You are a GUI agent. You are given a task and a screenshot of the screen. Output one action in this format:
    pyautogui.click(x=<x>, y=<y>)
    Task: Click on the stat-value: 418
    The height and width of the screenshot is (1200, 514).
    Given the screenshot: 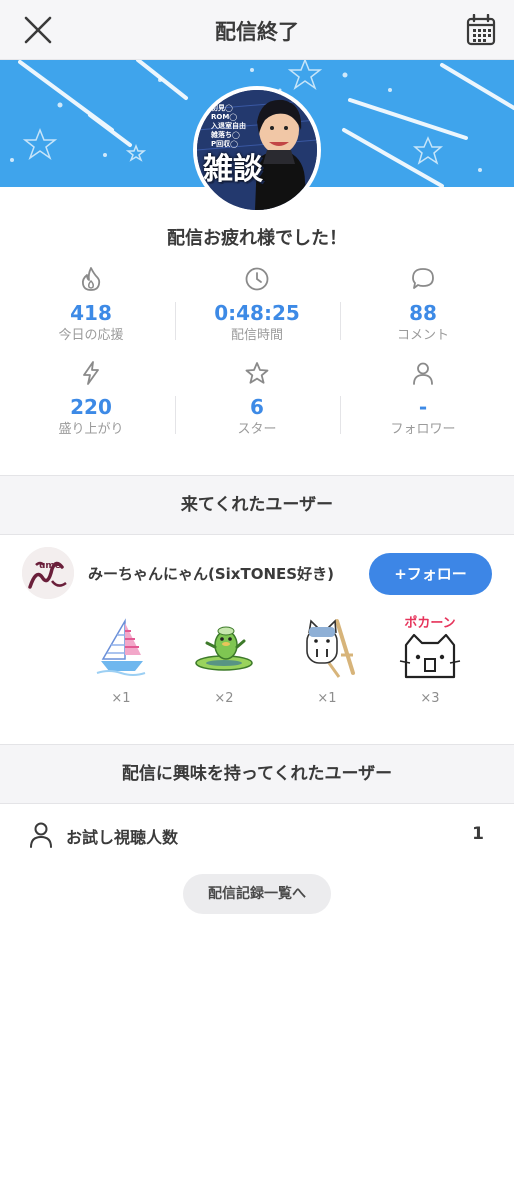 What is the action you would take?
    pyautogui.click(x=91, y=313)
    